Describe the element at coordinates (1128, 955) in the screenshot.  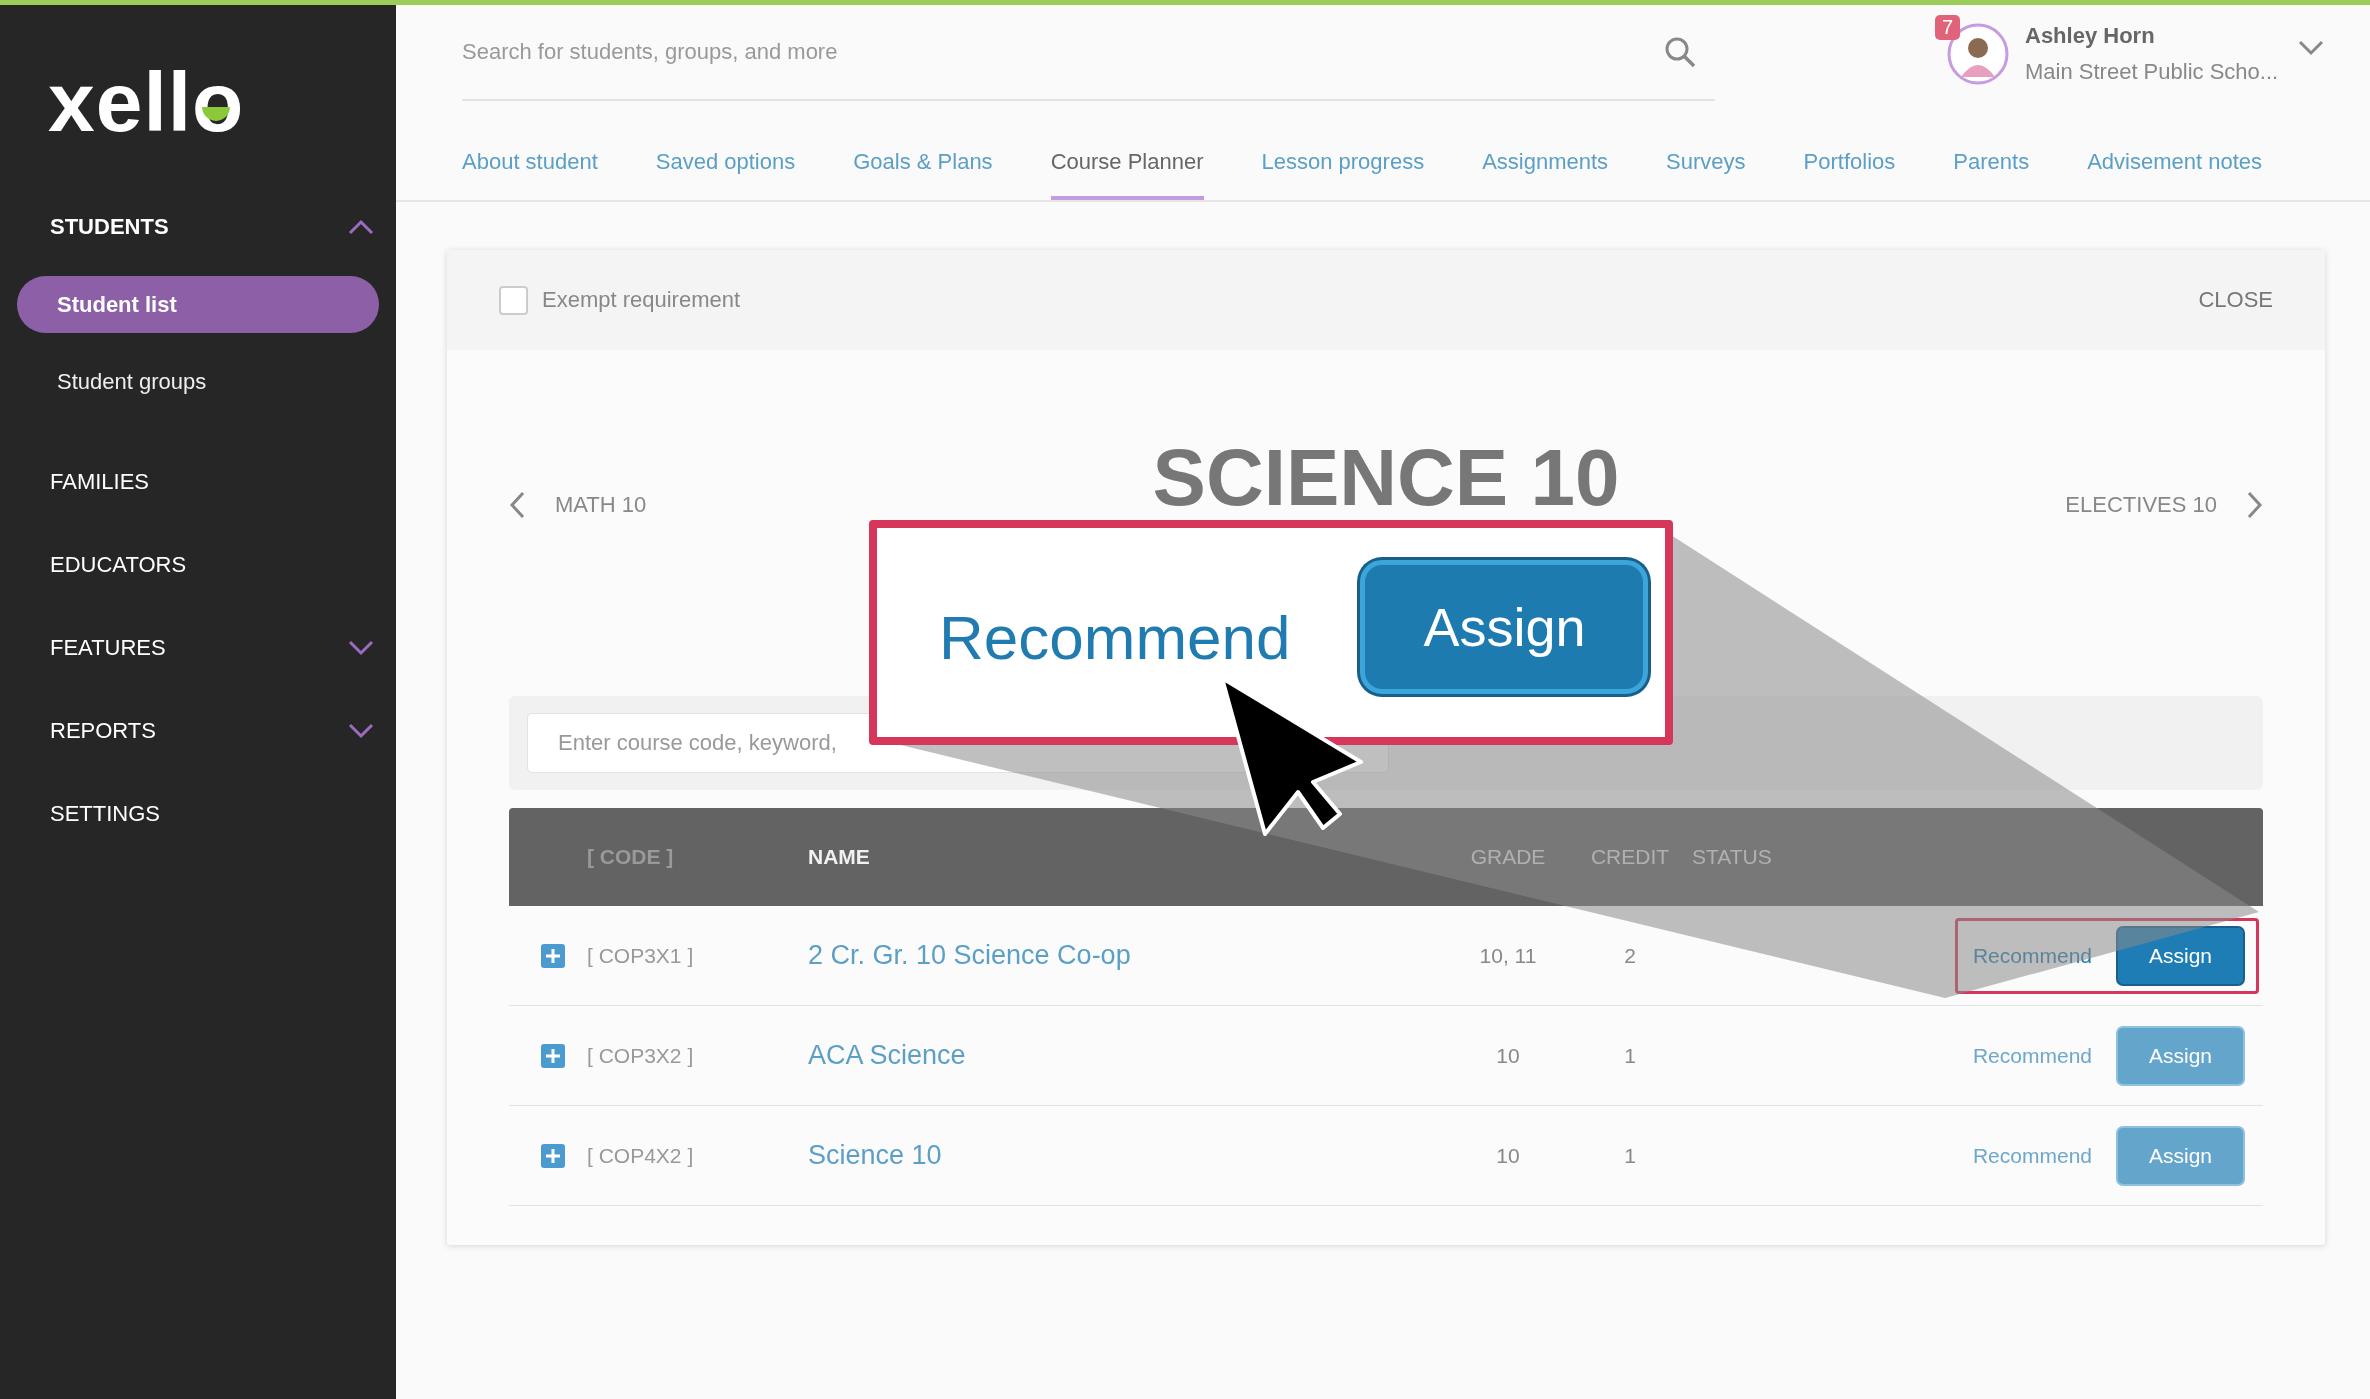
I see `course-name-link: 2 Cr. Gr. 10 Science Co-op` at that location.